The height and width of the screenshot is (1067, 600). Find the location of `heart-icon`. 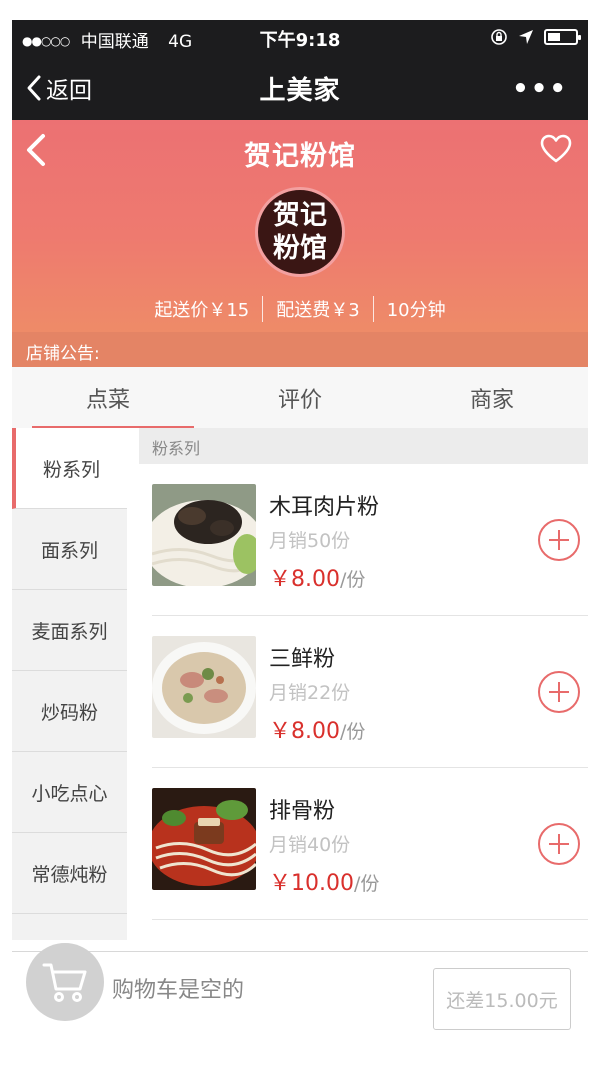

heart-icon is located at coordinates (556, 148).